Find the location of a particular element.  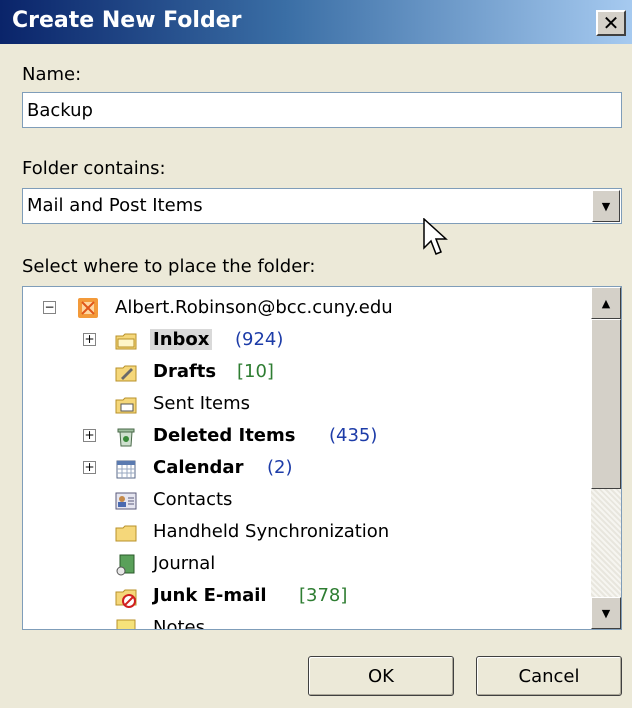

journal-icon is located at coordinates (125, 565).